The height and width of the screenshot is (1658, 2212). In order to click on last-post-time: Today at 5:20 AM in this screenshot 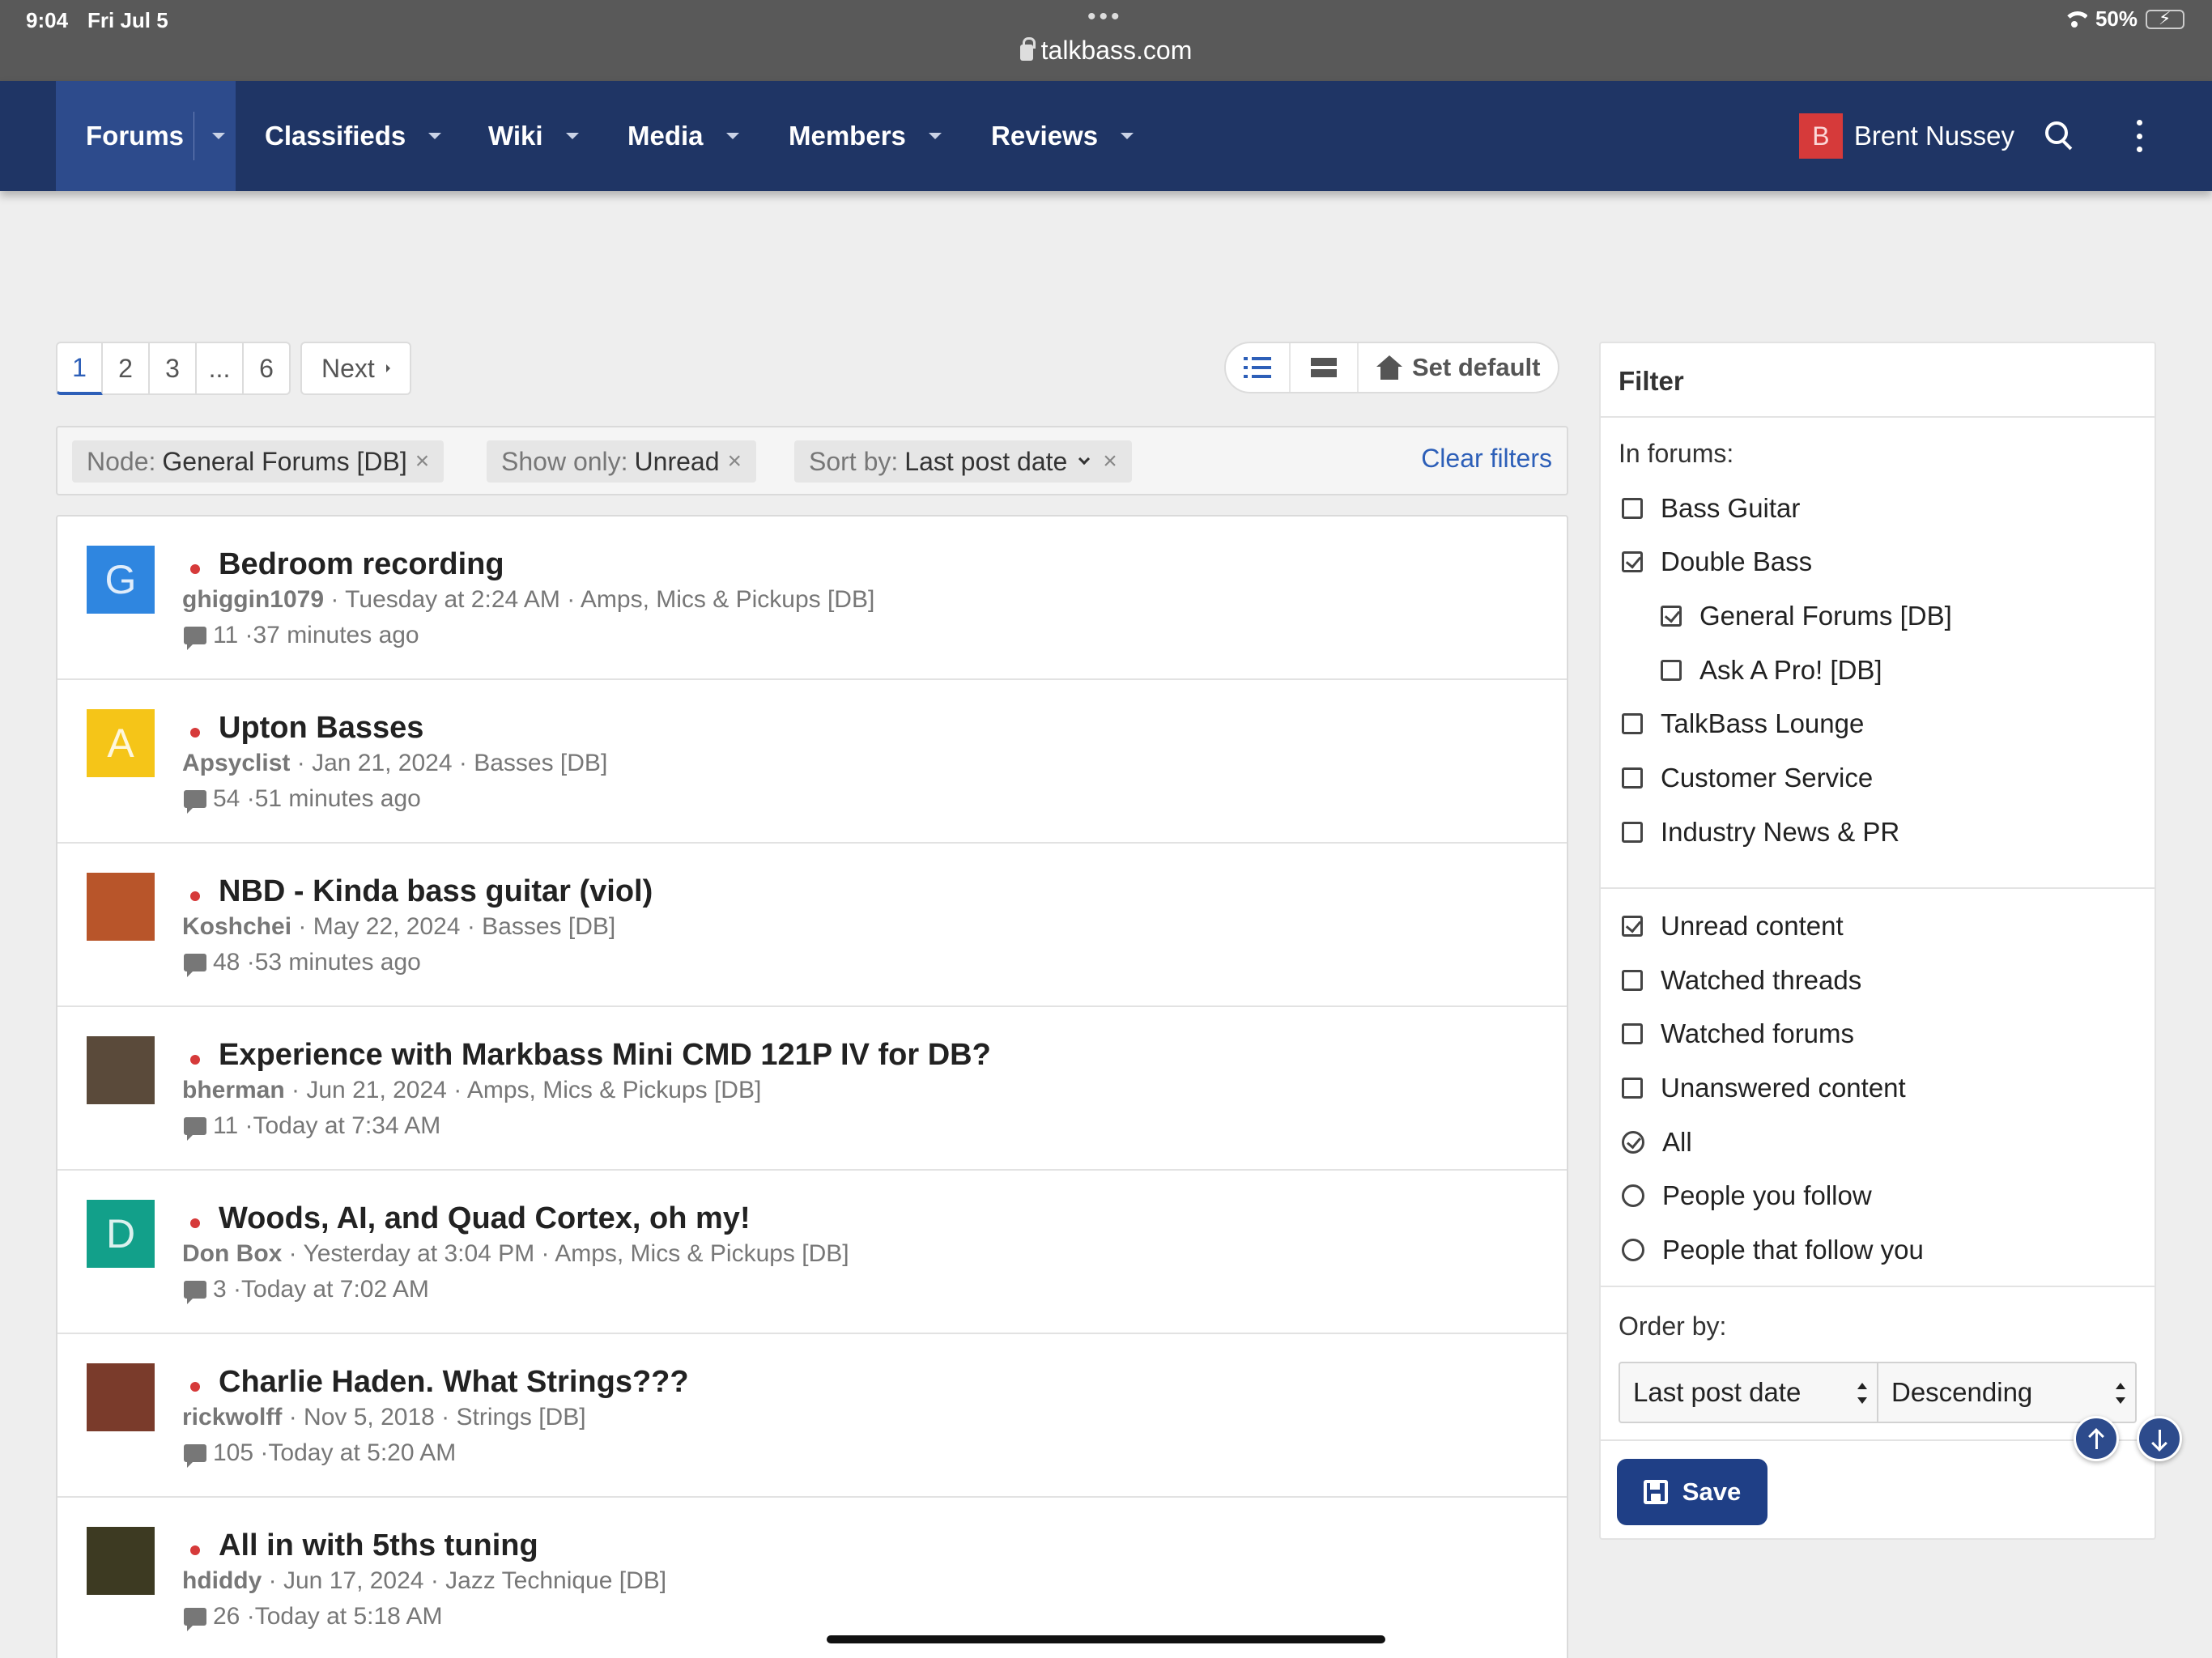, I will do `click(362, 1453)`.